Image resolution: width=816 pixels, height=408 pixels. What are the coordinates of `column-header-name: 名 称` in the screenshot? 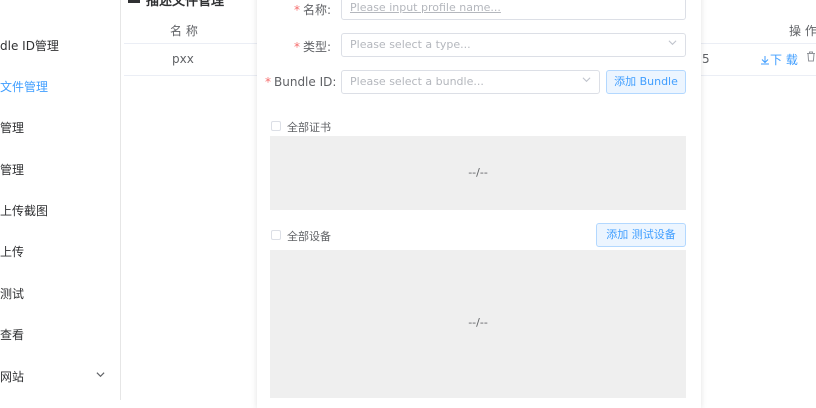 It's located at (184, 31).